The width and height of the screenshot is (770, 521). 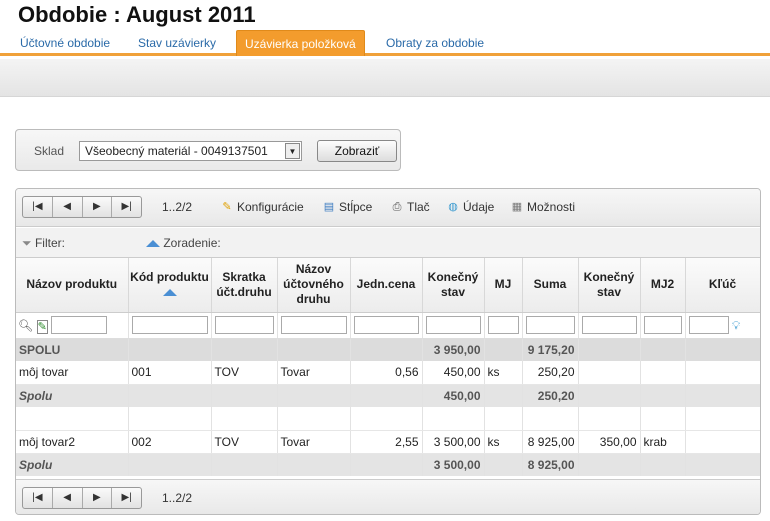 What do you see at coordinates (663, 442) in the screenshot?
I see `cell-mj2: krab` at bounding box center [663, 442].